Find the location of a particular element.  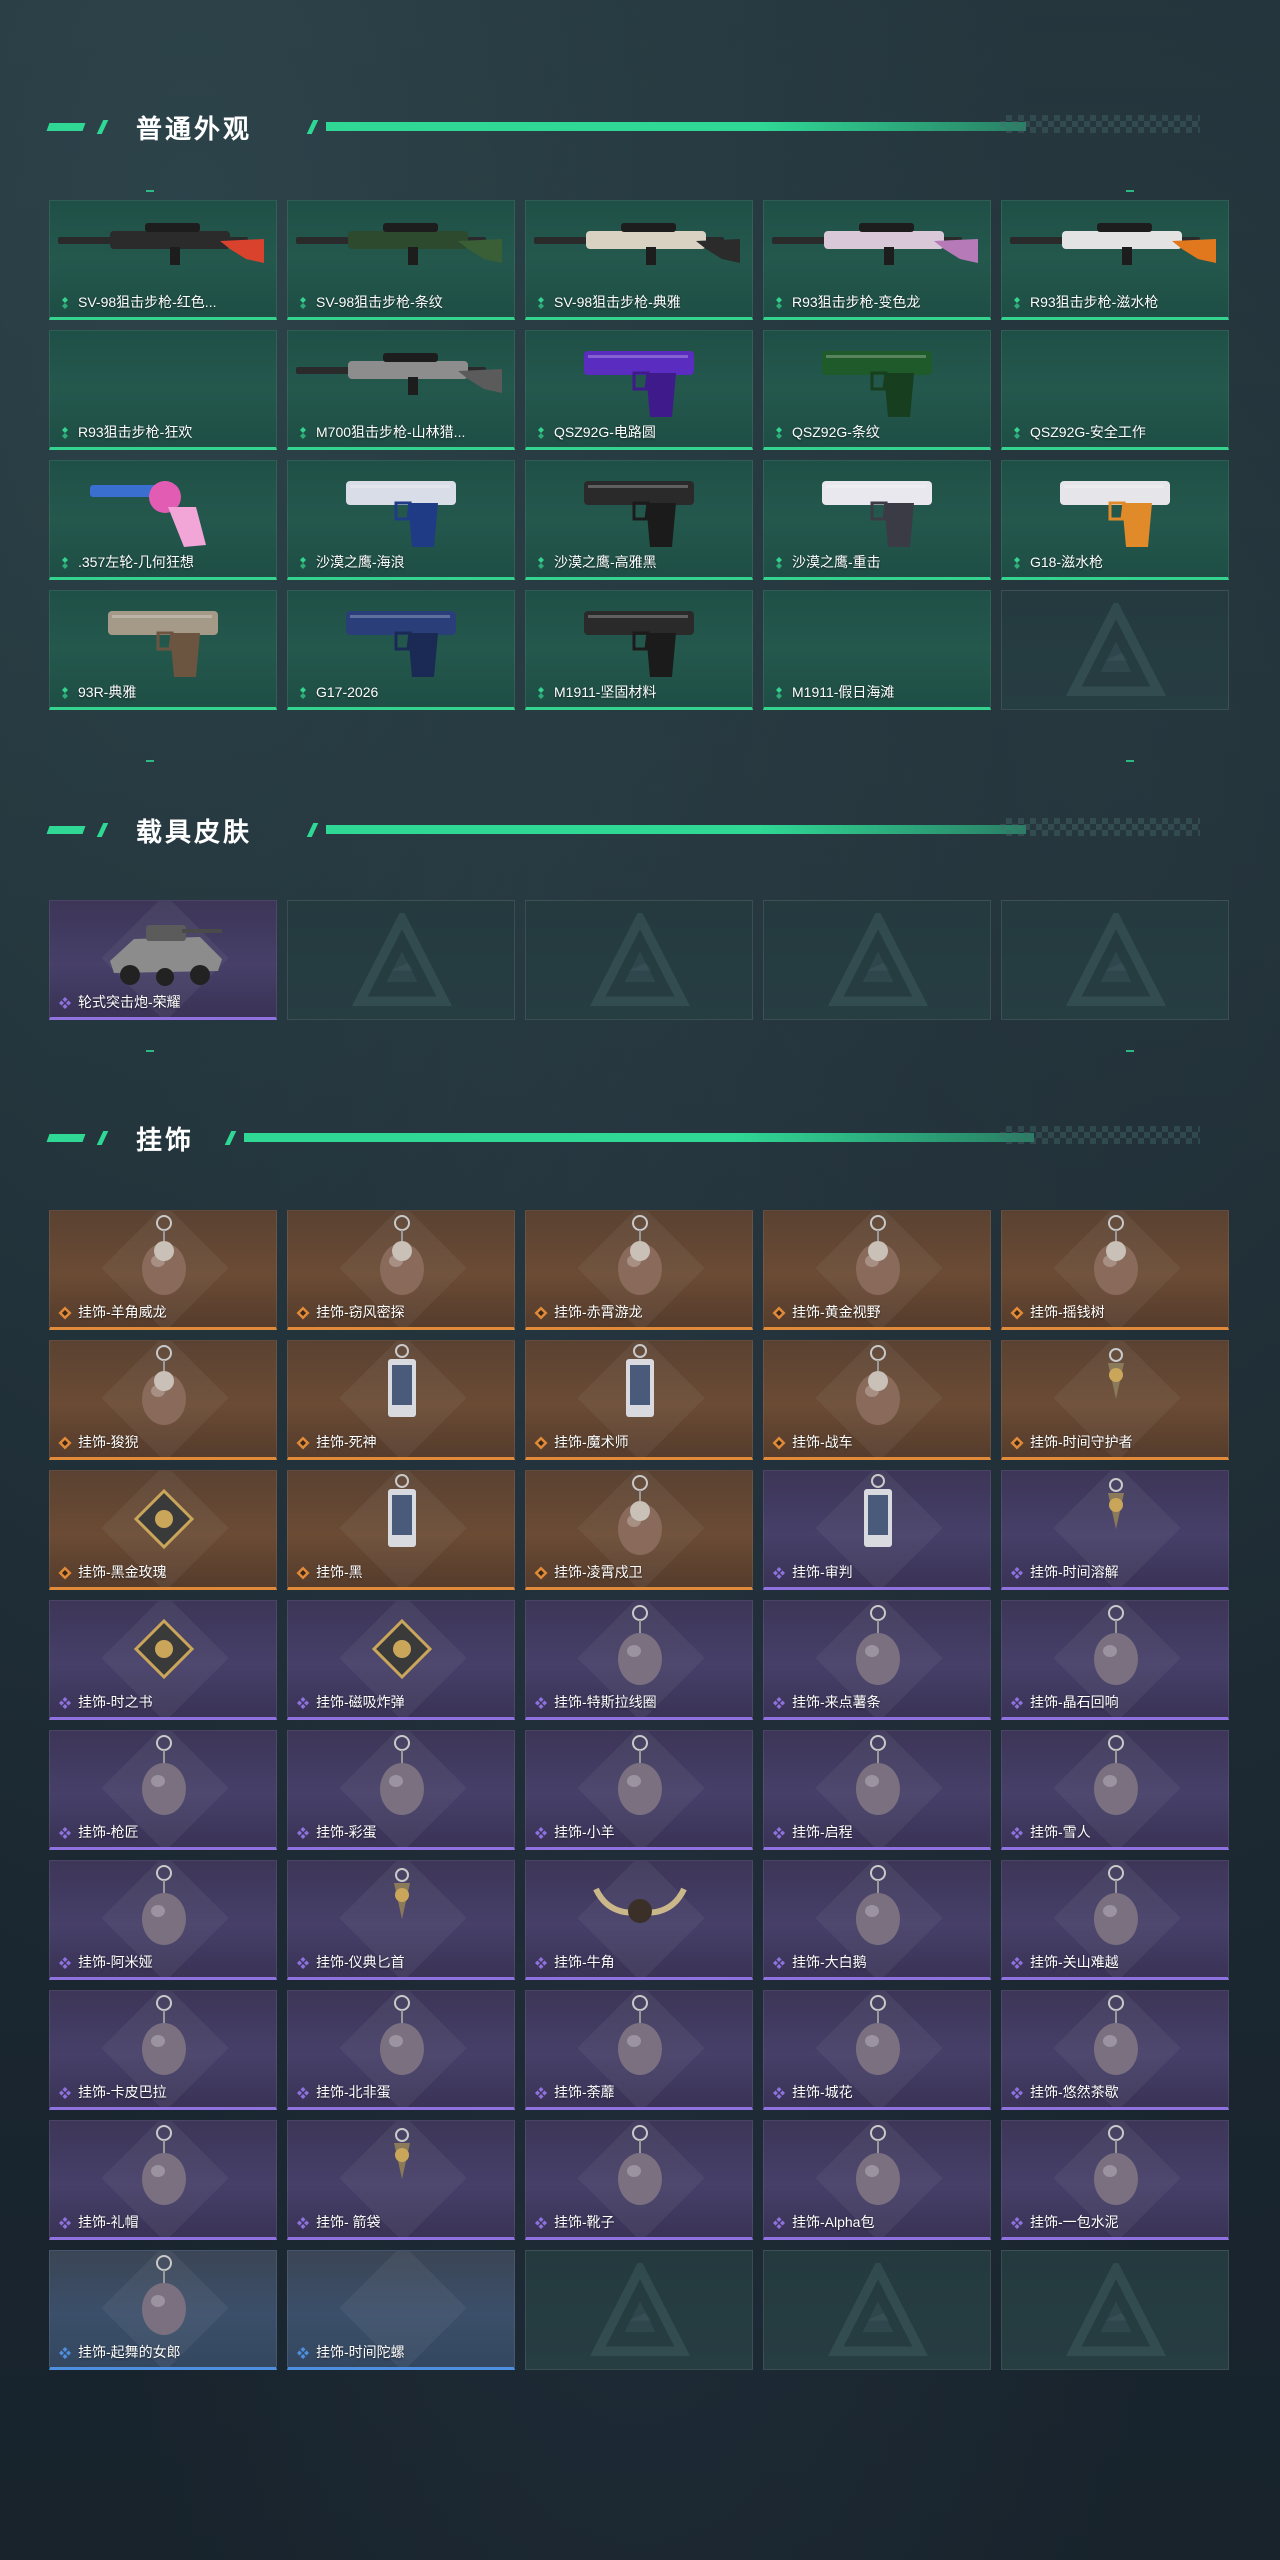

item-name: M1911-假日海滩 is located at coordinates (843, 692).